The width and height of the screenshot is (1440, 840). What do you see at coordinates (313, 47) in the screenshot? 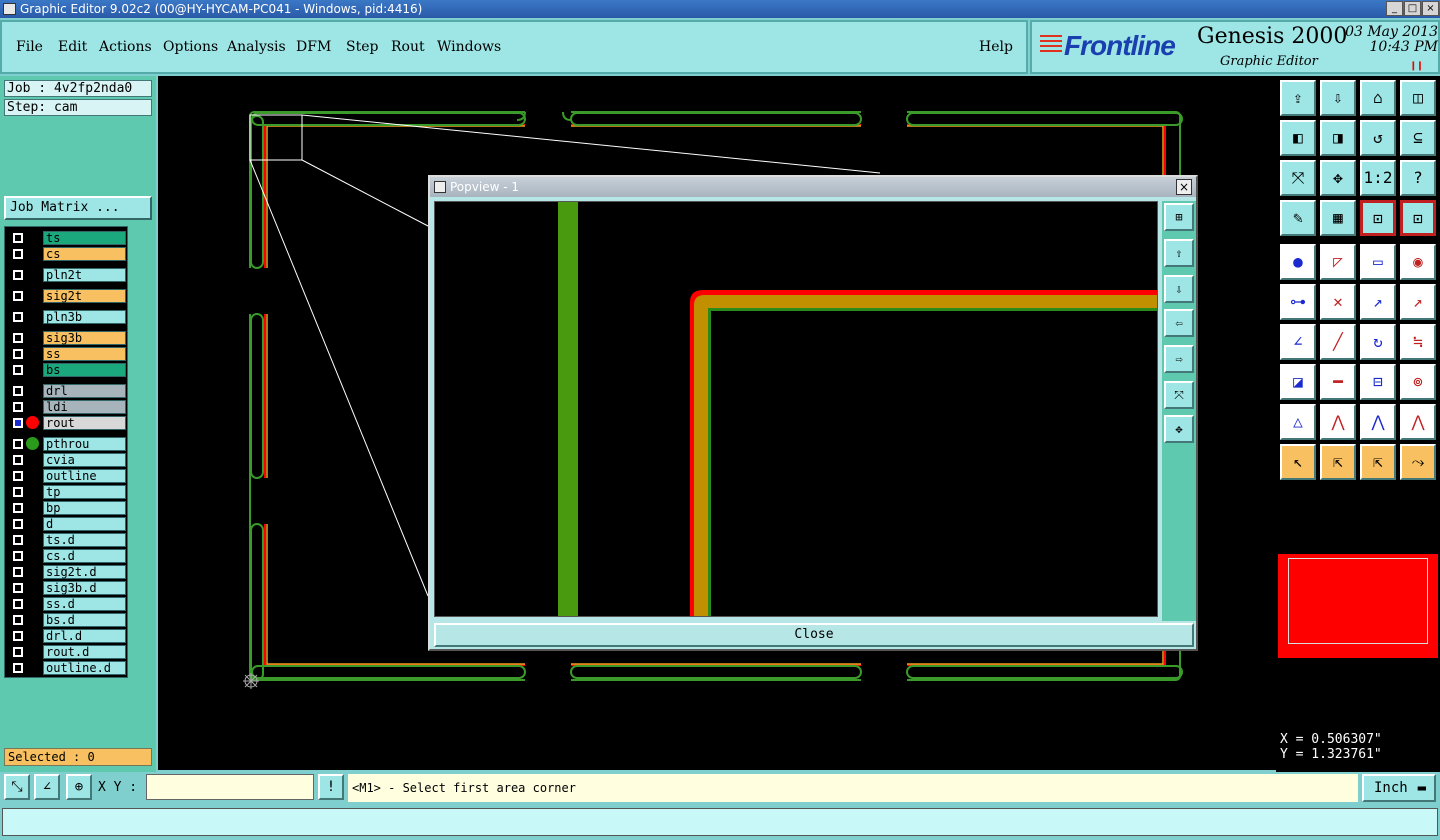
I see `menu-dfm: DFM` at bounding box center [313, 47].